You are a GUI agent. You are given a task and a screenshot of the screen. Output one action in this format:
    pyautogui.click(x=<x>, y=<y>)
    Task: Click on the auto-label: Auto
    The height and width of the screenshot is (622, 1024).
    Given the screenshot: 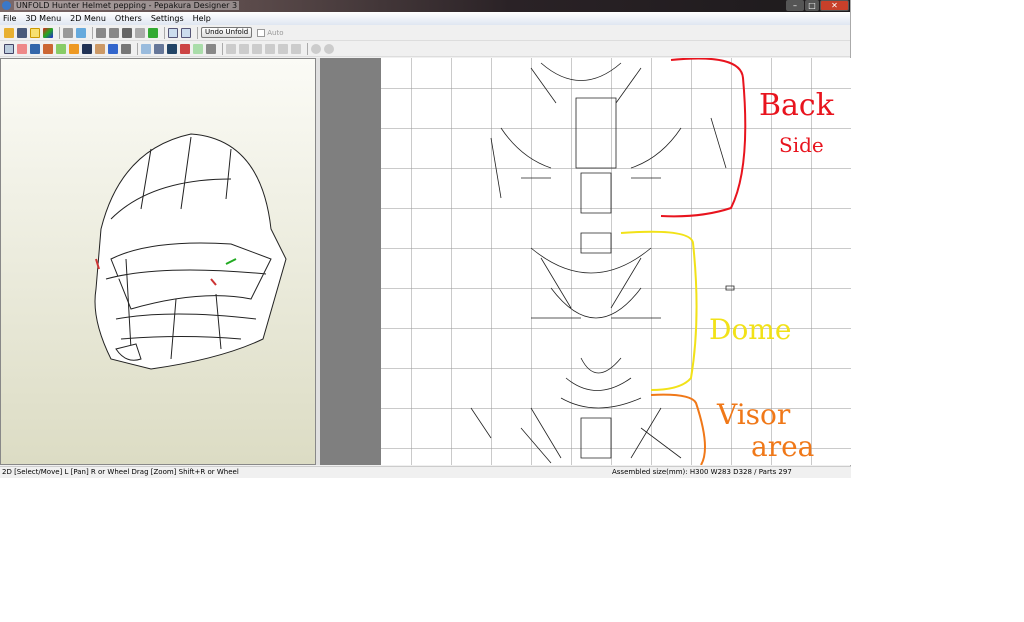 What is the action you would take?
    pyautogui.click(x=275, y=32)
    